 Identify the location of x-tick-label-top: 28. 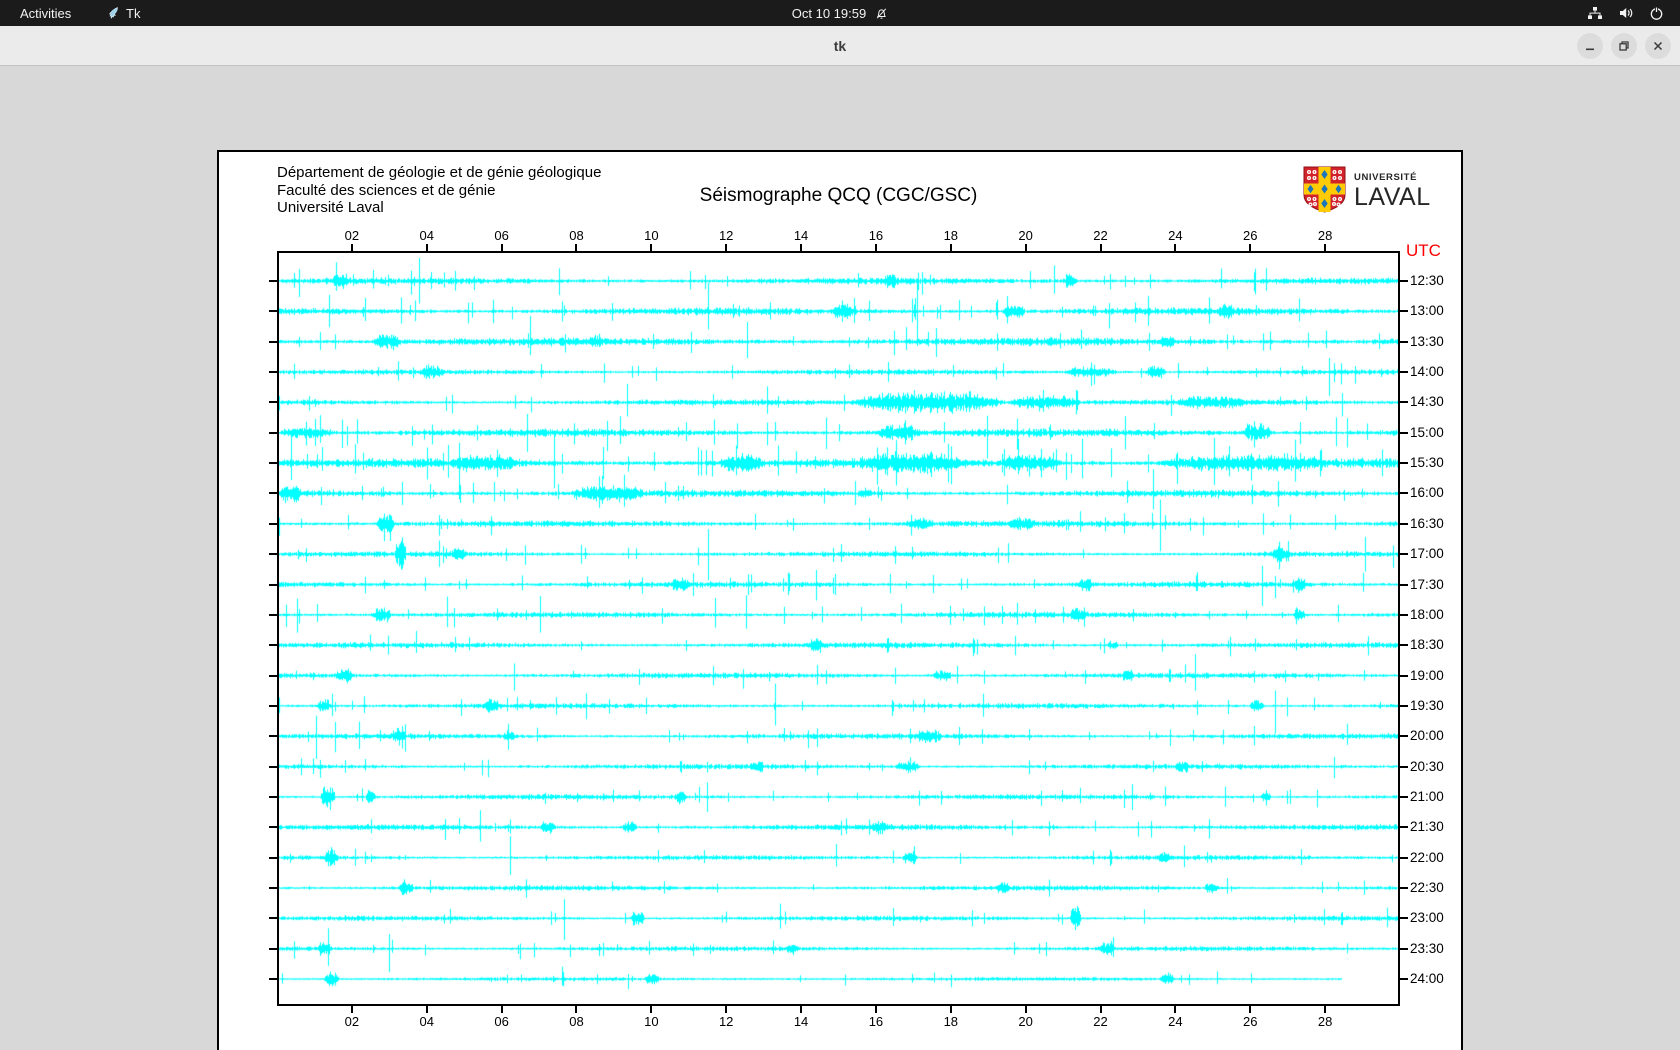
(1325, 235).